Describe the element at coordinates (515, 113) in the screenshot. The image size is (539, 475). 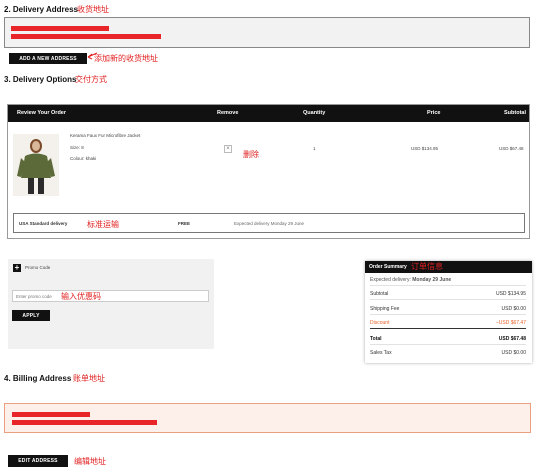
I see `subtotal-column-header: Subtotal` at that location.